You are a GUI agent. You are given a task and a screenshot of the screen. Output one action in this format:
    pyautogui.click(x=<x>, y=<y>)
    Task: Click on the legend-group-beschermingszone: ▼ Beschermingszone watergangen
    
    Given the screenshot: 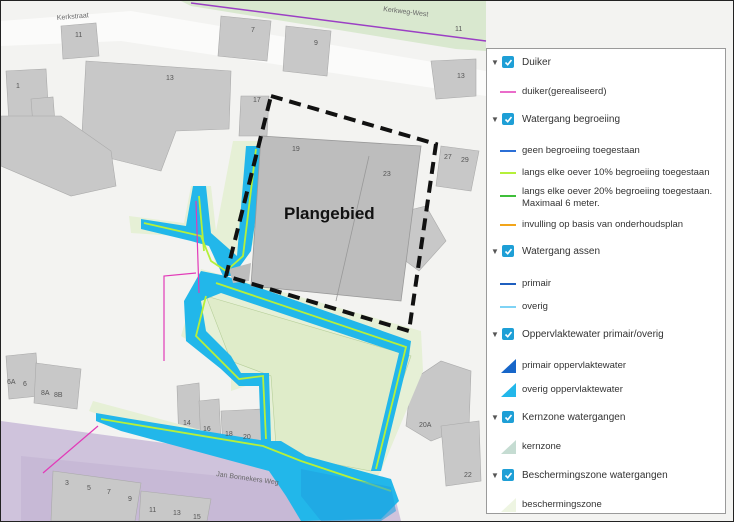 What is the action you would take?
    pyautogui.click(x=606, y=475)
    